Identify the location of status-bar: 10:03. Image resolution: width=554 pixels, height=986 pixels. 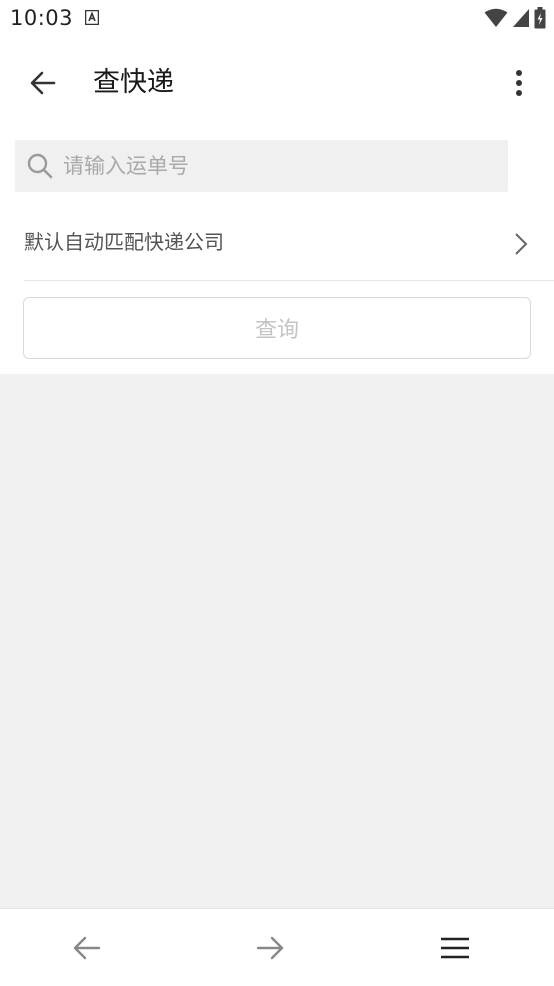
(277, 19).